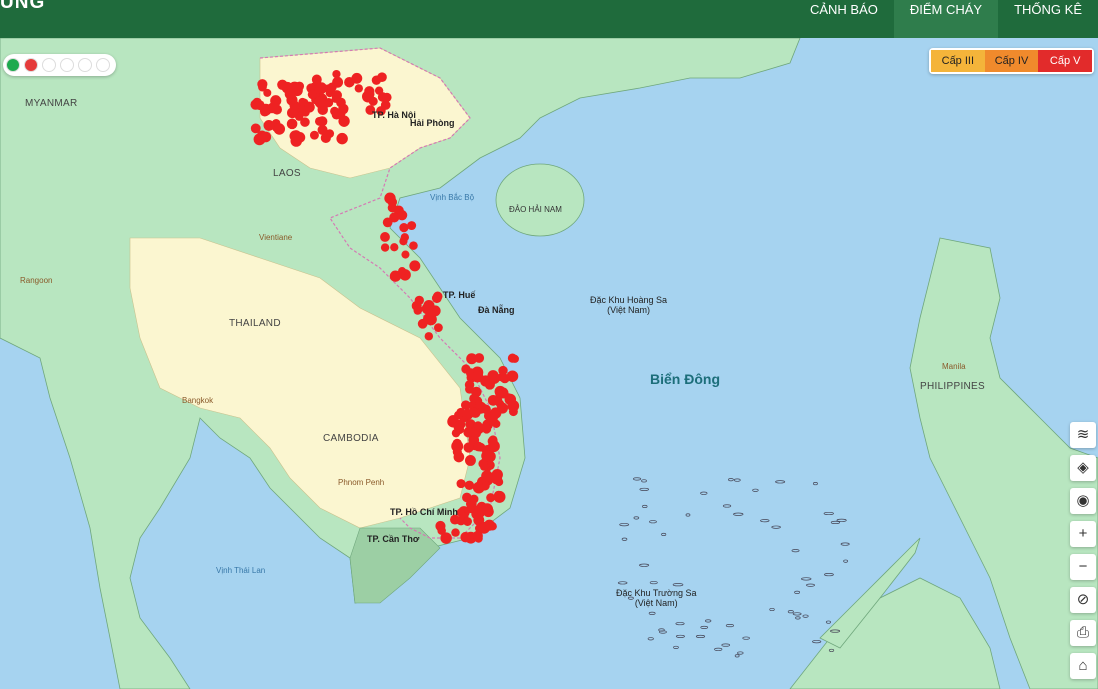  What do you see at coordinates (549, 19) in the screenshot?
I see `top-navbar: UNG CẢNH BÁO ĐIỂM CHÁY THỐNG KÊ` at bounding box center [549, 19].